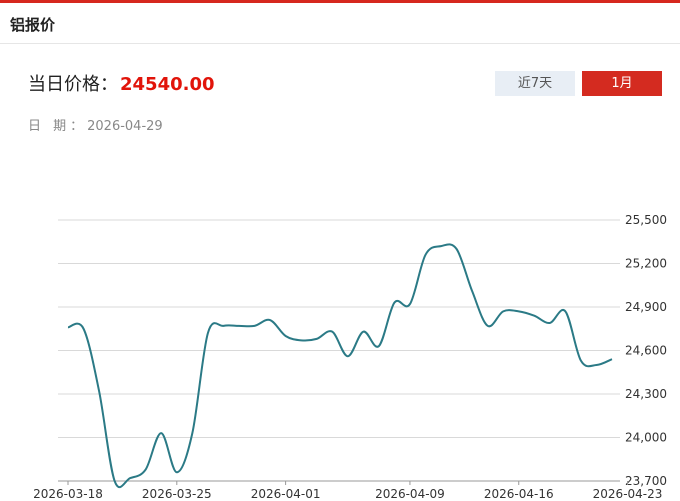 Image resolution: width=680 pixels, height=501 pixels. I want to click on x-tick-label: 2026-04-09, so click(410, 494).